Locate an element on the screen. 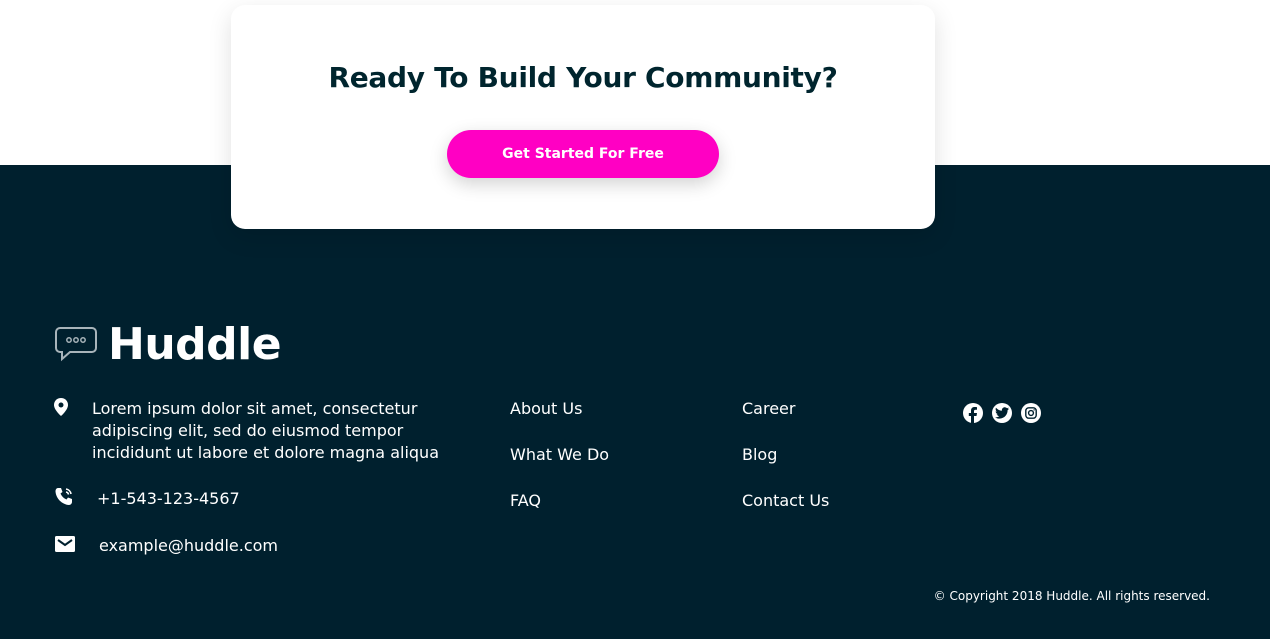 This screenshot has height=639, width=1270. career-link: Career is located at coordinates (768, 409).